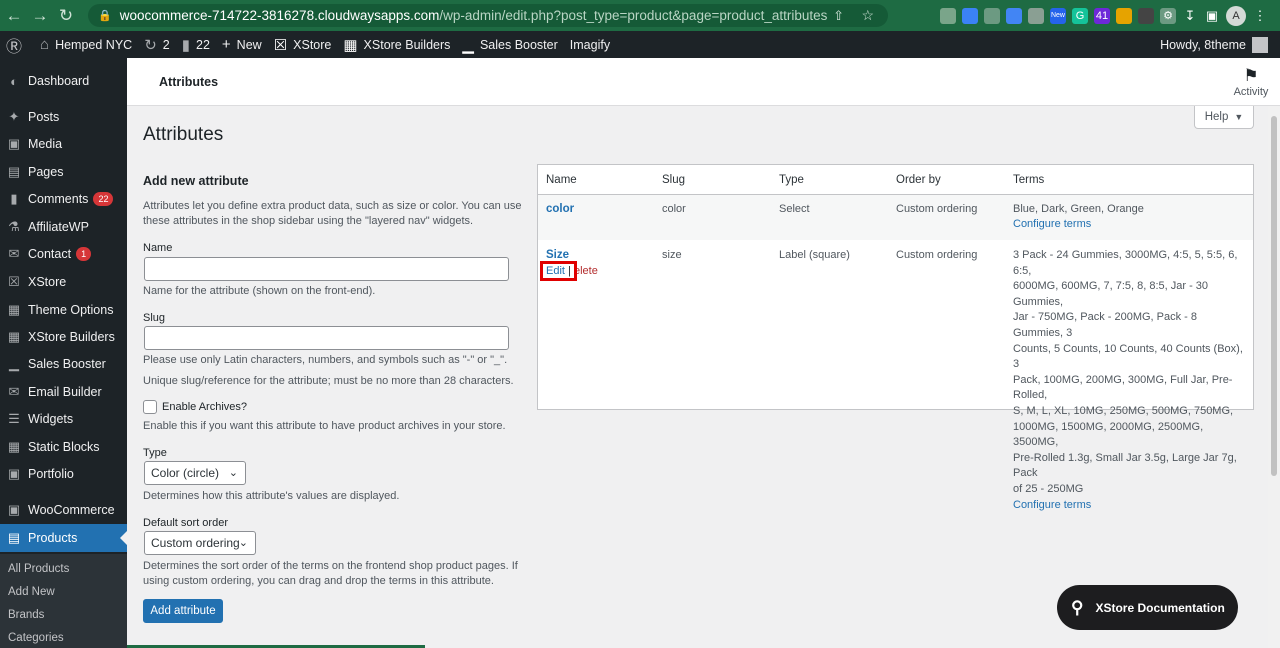 The height and width of the screenshot is (648, 1280). What do you see at coordinates (948, 15) in the screenshot?
I see `puzzle-ext-icon` at bounding box center [948, 15].